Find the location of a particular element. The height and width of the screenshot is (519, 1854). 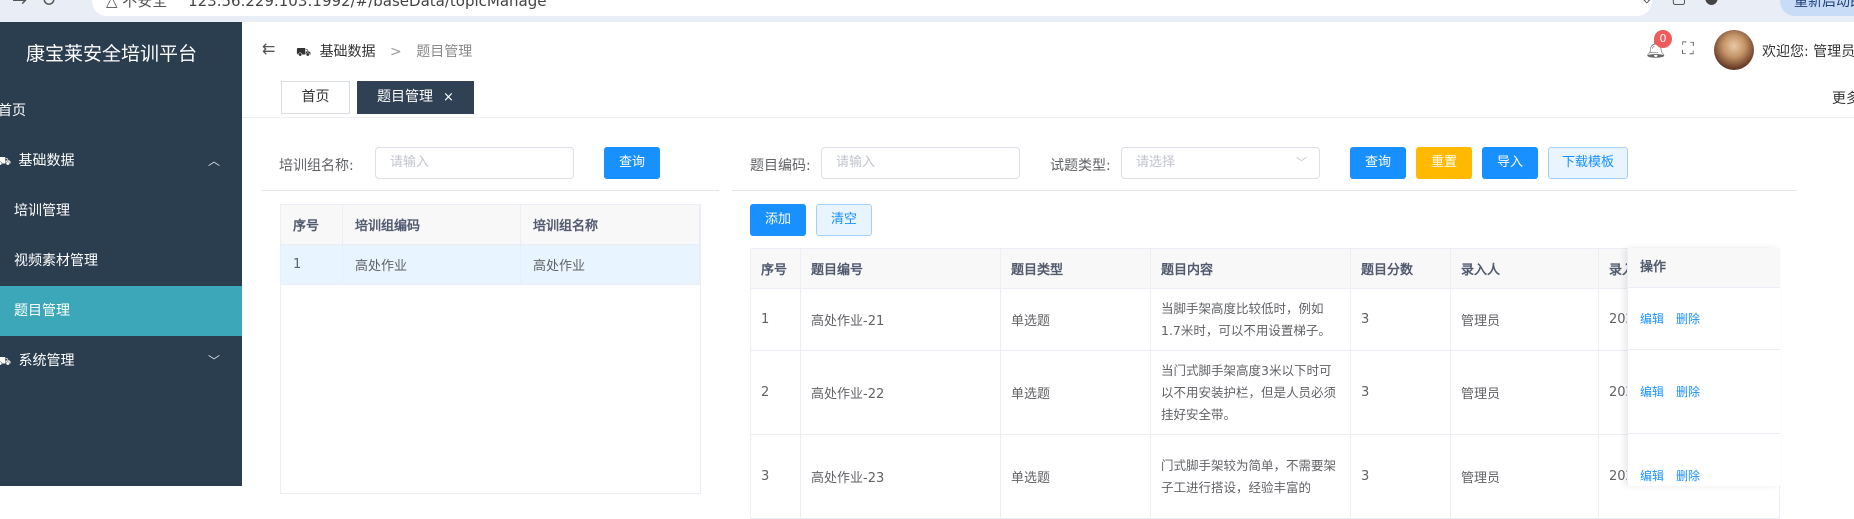

question-type-label: 试题类型: is located at coordinates (1080, 166).